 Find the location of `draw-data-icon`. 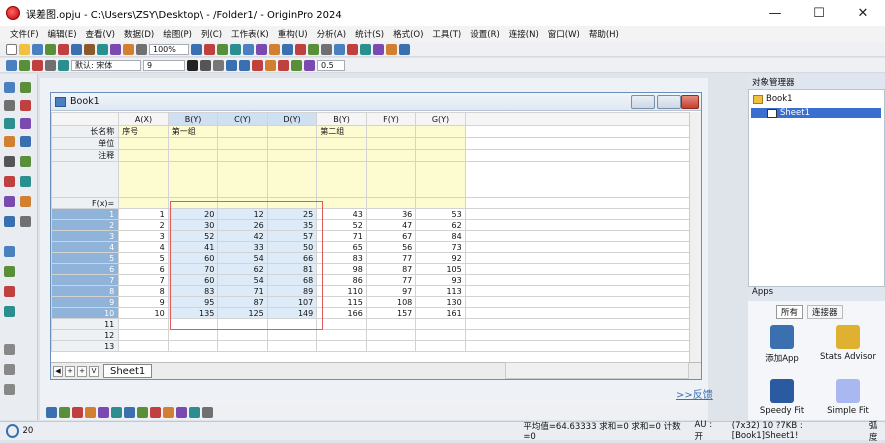

draw-data-icon is located at coordinates (25, 141).